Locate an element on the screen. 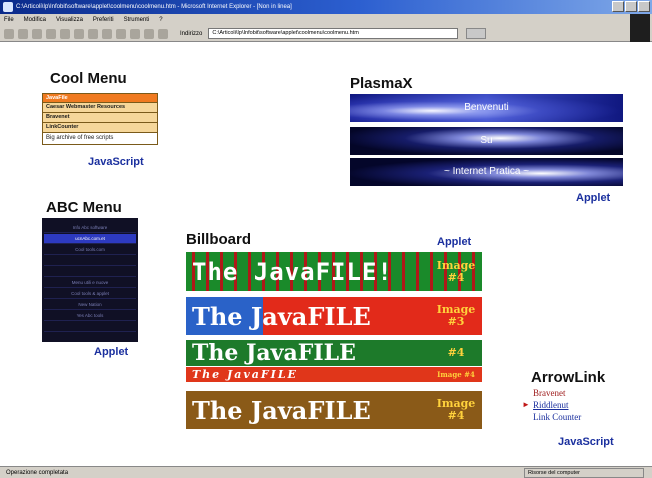  menu-visualizza: Visualizza is located at coordinates (69, 20).